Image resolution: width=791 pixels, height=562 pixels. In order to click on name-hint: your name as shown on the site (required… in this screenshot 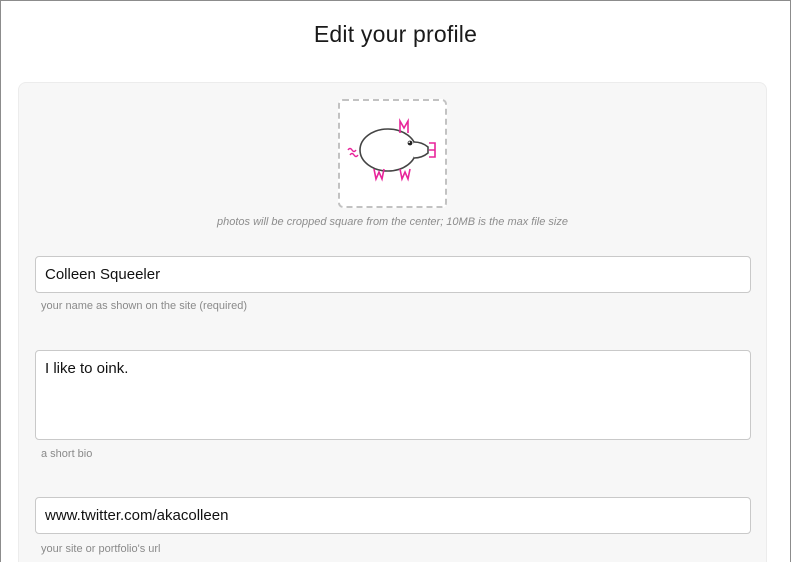, I will do `click(144, 306)`.